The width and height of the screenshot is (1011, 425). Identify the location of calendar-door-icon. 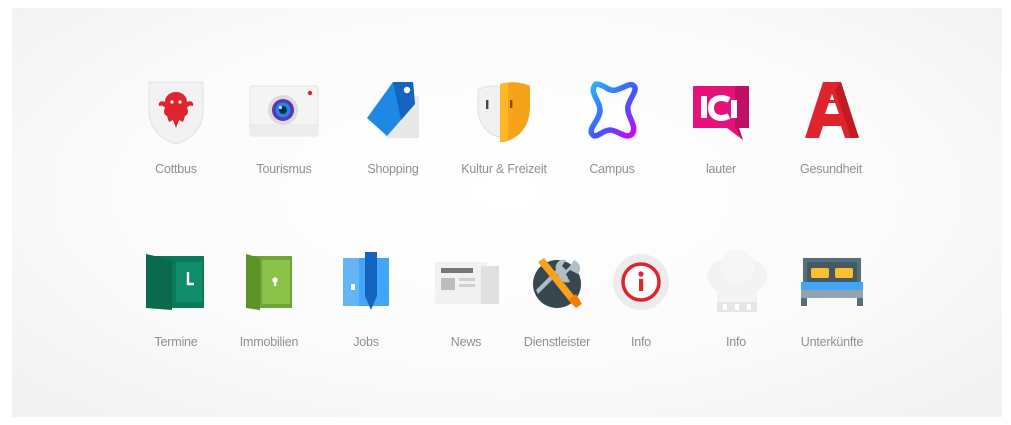
(176, 281).